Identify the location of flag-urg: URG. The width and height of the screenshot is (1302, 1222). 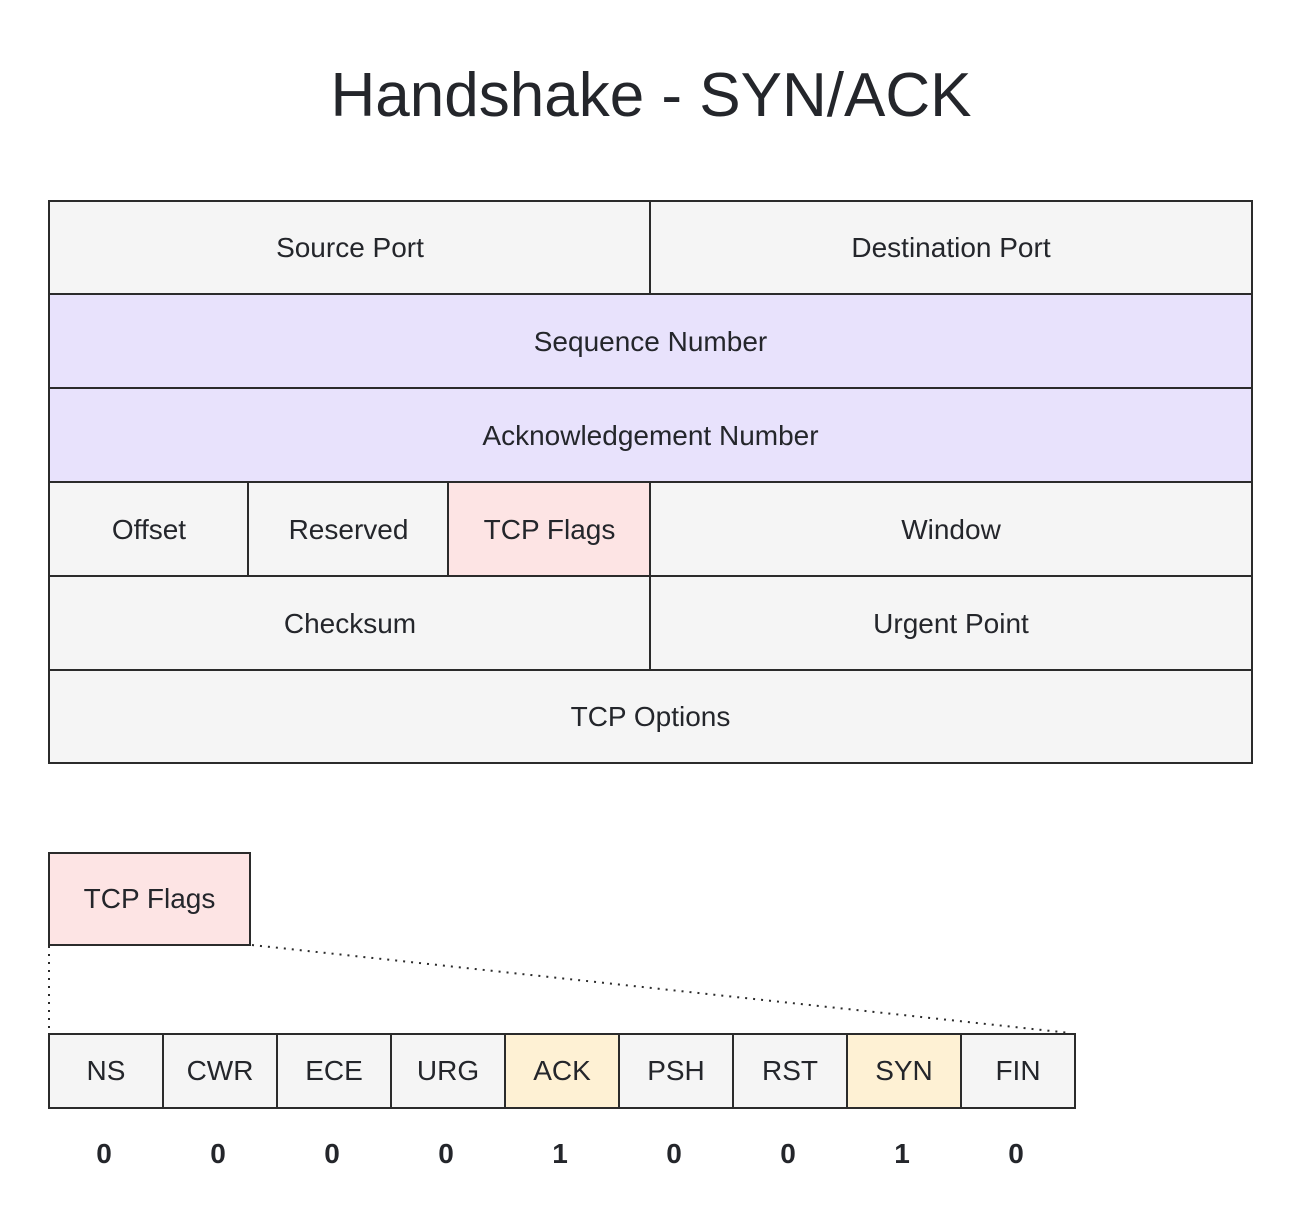
(448, 1071).